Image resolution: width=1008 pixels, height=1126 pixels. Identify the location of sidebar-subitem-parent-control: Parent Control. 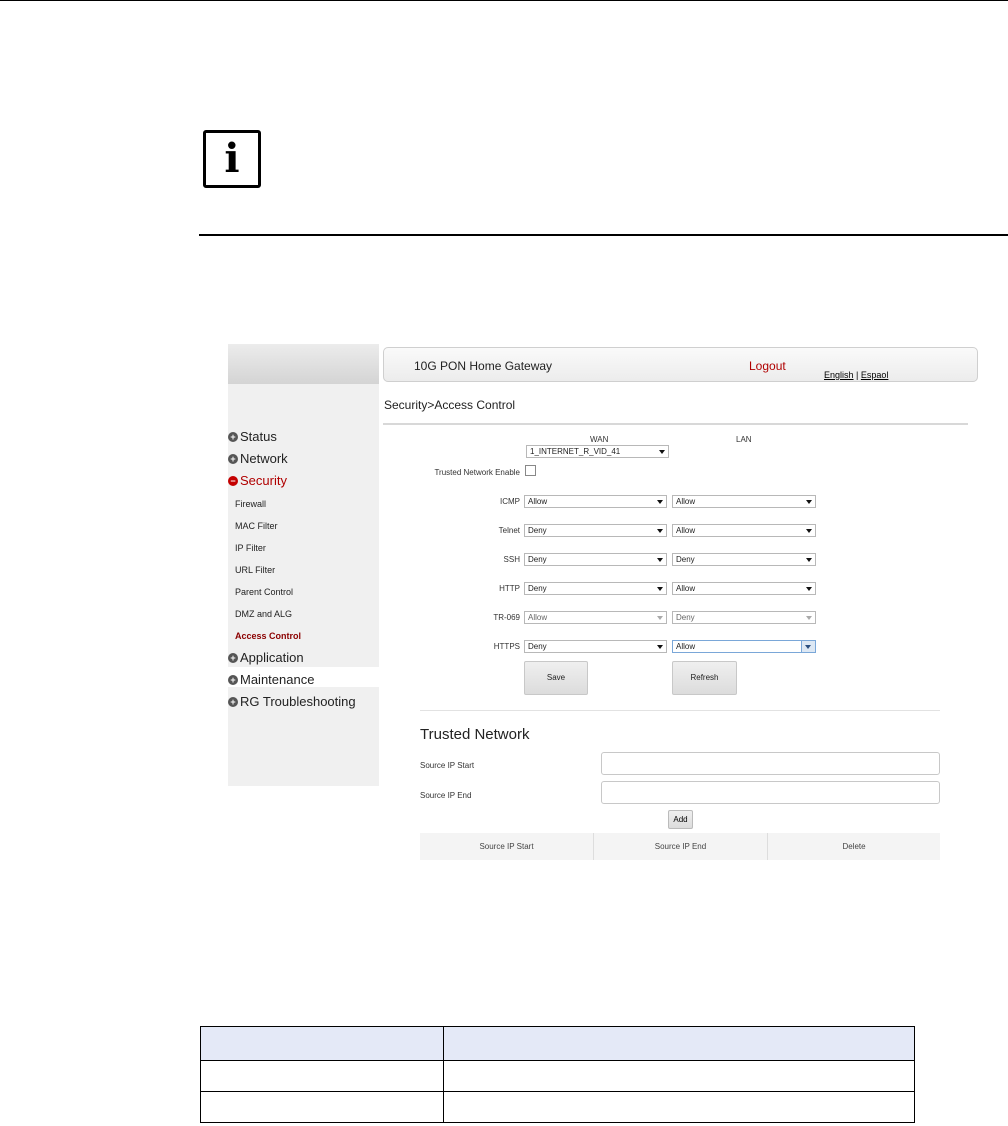
(264, 592).